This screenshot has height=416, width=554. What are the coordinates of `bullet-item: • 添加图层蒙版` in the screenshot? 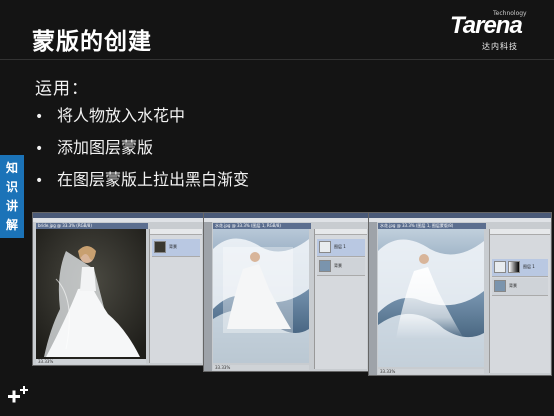 It's located at (142, 152).